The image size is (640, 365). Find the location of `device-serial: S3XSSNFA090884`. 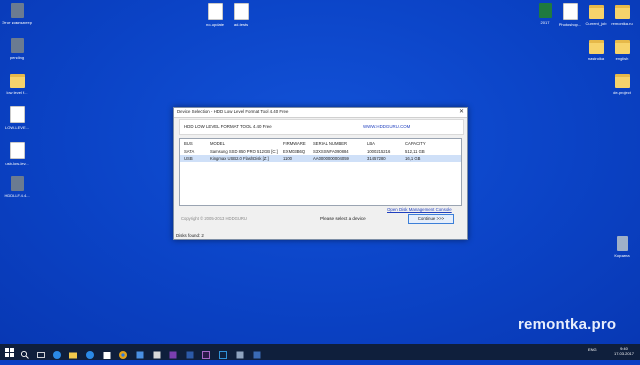

device-serial: S3XSSNFA090884 is located at coordinates (331, 151).